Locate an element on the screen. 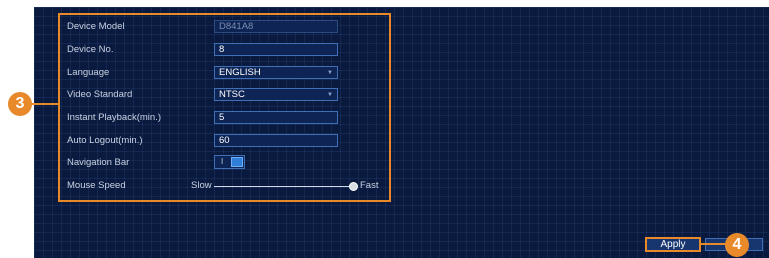 Image resolution: width=769 pixels, height=258 pixels. auto-logout-input: 60 is located at coordinates (276, 140).